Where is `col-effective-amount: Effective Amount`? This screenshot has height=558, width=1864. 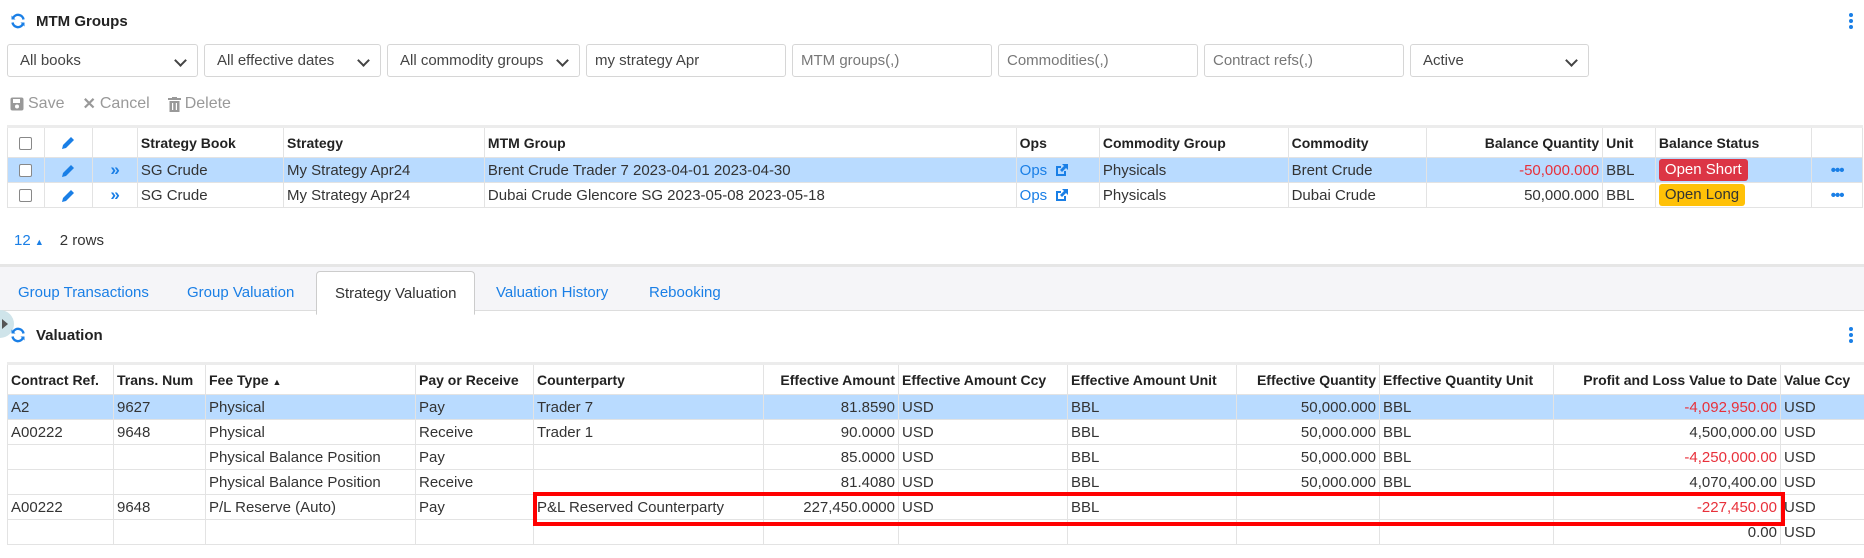 col-effective-amount: Effective Amount is located at coordinates (831, 378).